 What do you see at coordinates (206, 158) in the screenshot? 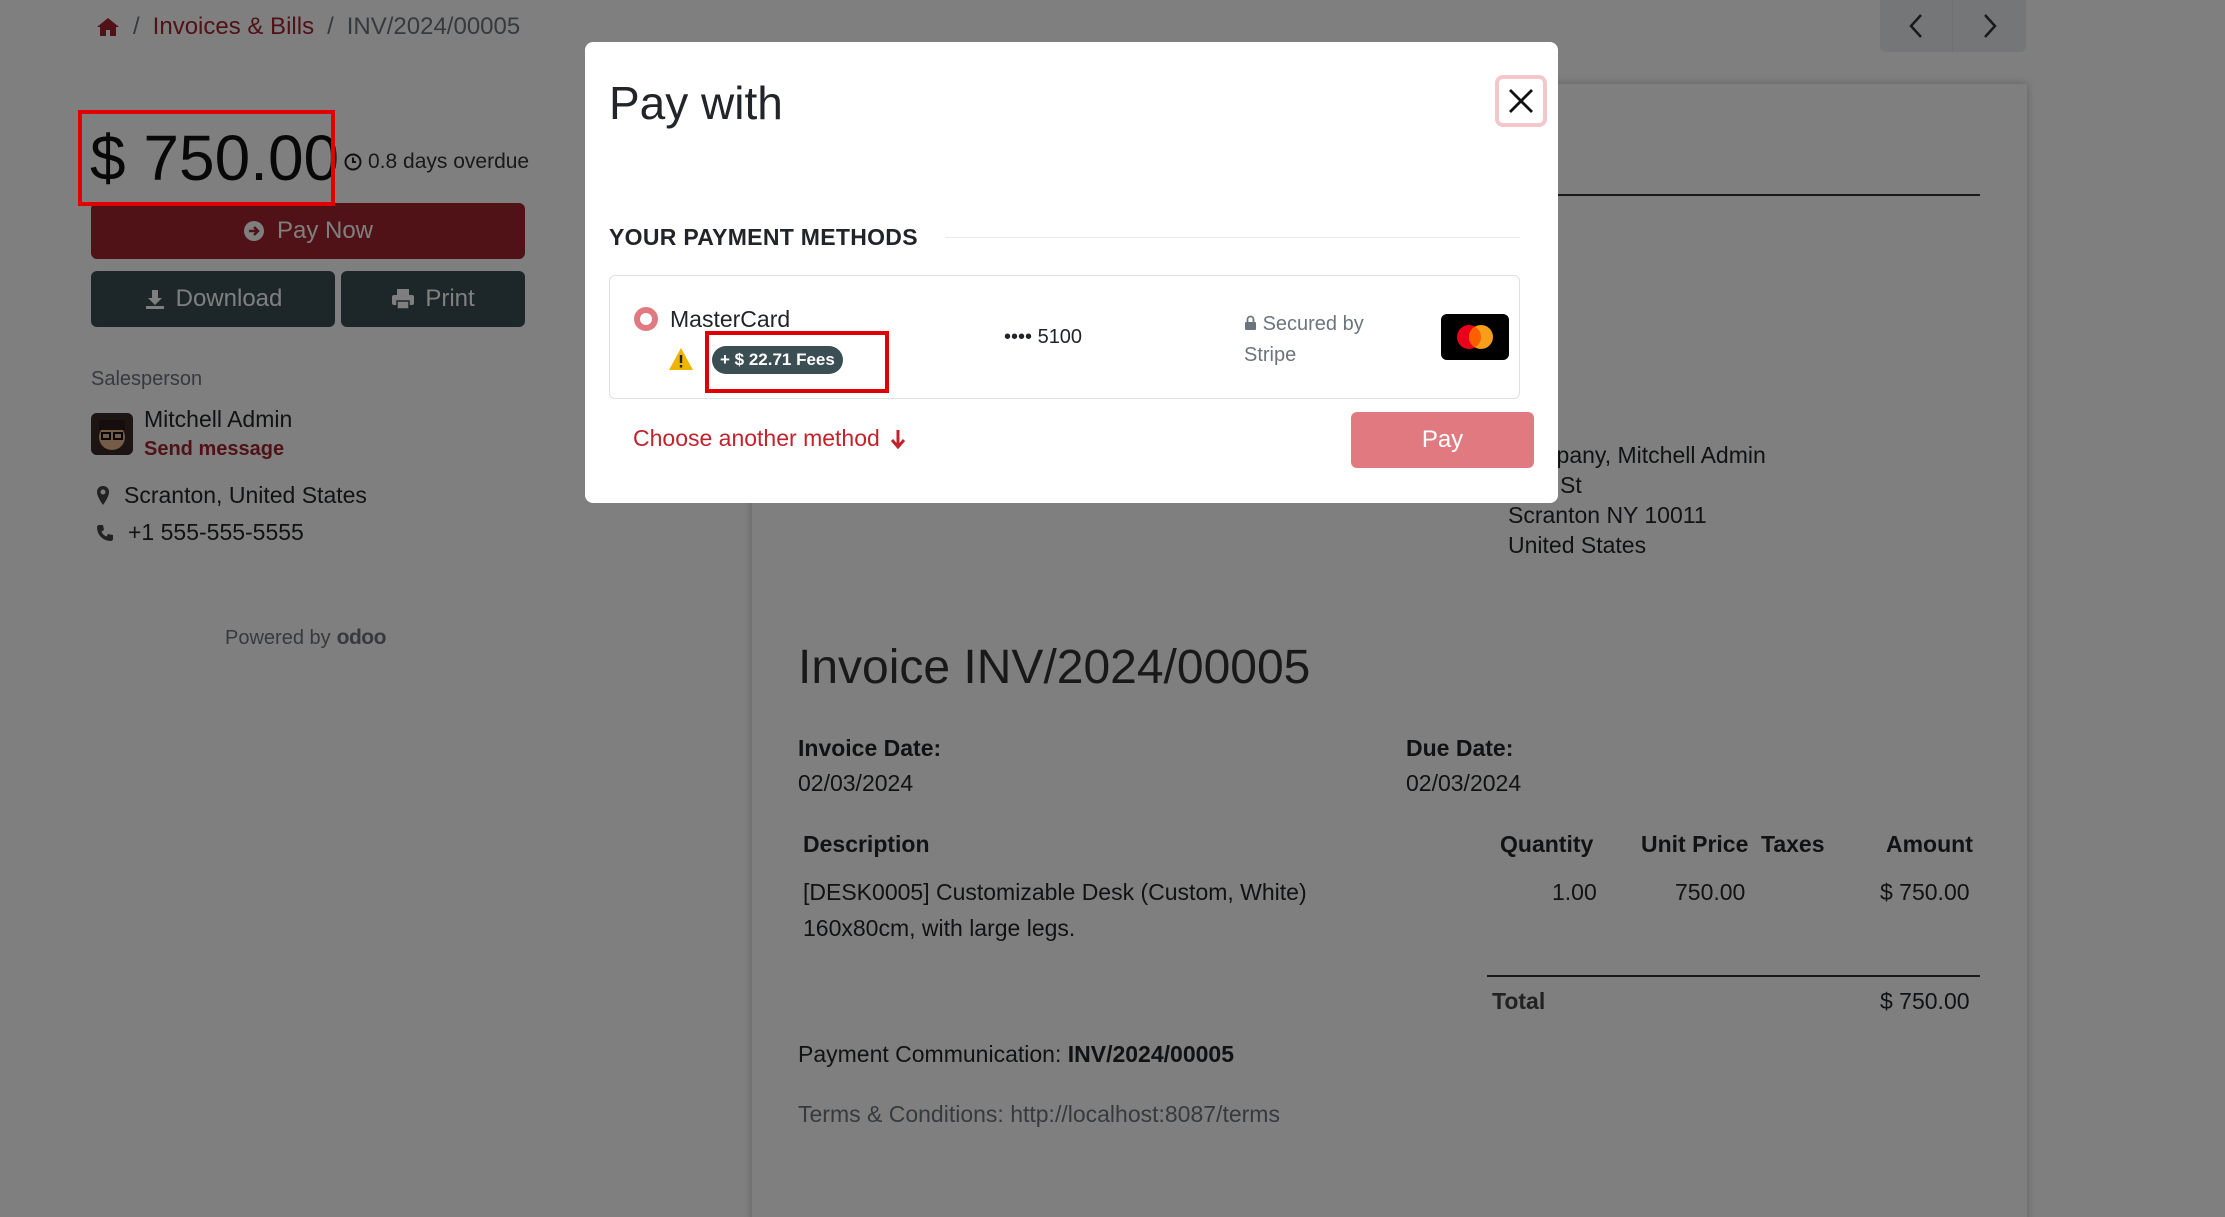
I see `amount-highlight-box` at bounding box center [206, 158].